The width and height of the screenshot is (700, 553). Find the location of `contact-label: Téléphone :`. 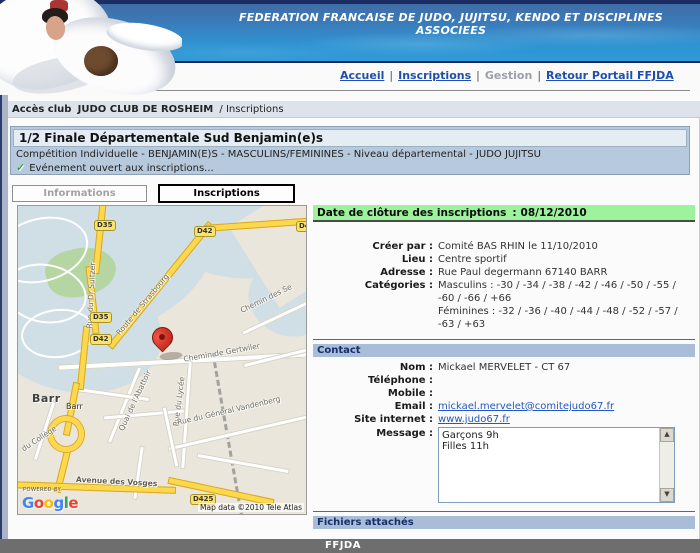

contact-label: Téléphone : is located at coordinates (400, 380).